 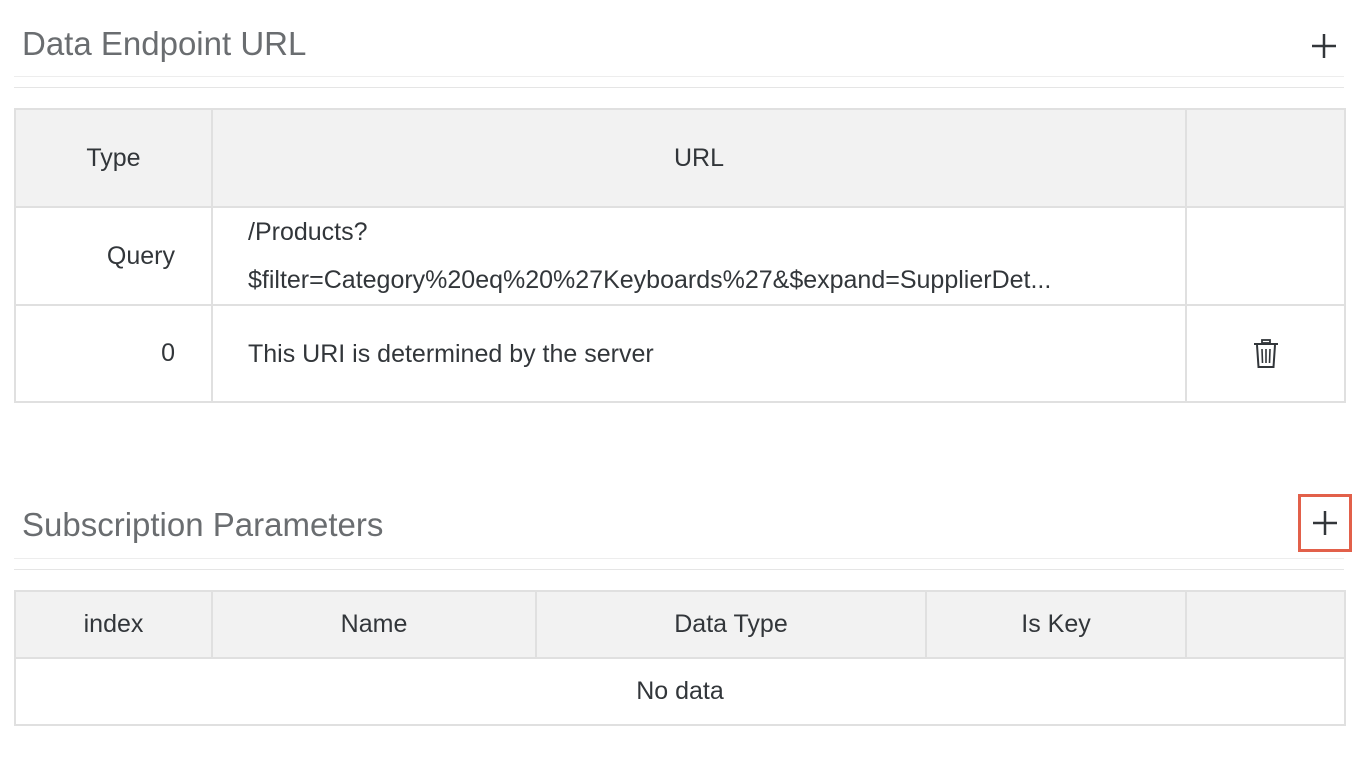 What do you see at coordinates (374, 624) in the screenshot?
I see `column-header-name: Name` at bounding box center [374, 624].